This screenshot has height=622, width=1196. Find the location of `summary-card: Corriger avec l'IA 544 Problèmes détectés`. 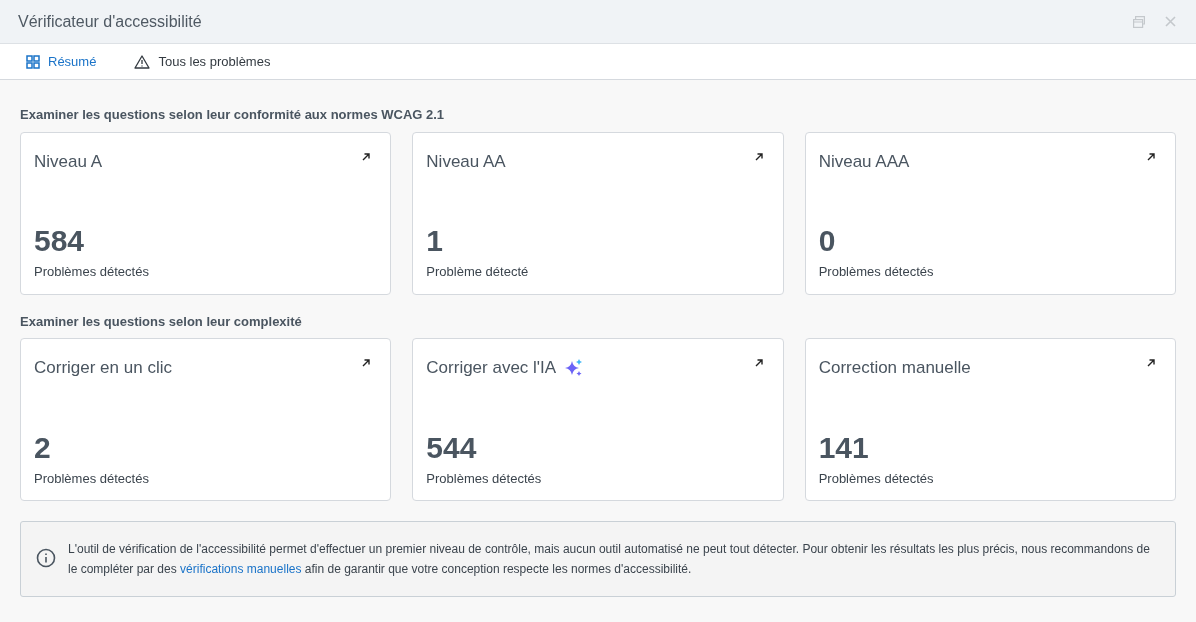

summary-card: Corriger avec l'IA 544 Problèmes détectés is located at coordinates (598, 419).